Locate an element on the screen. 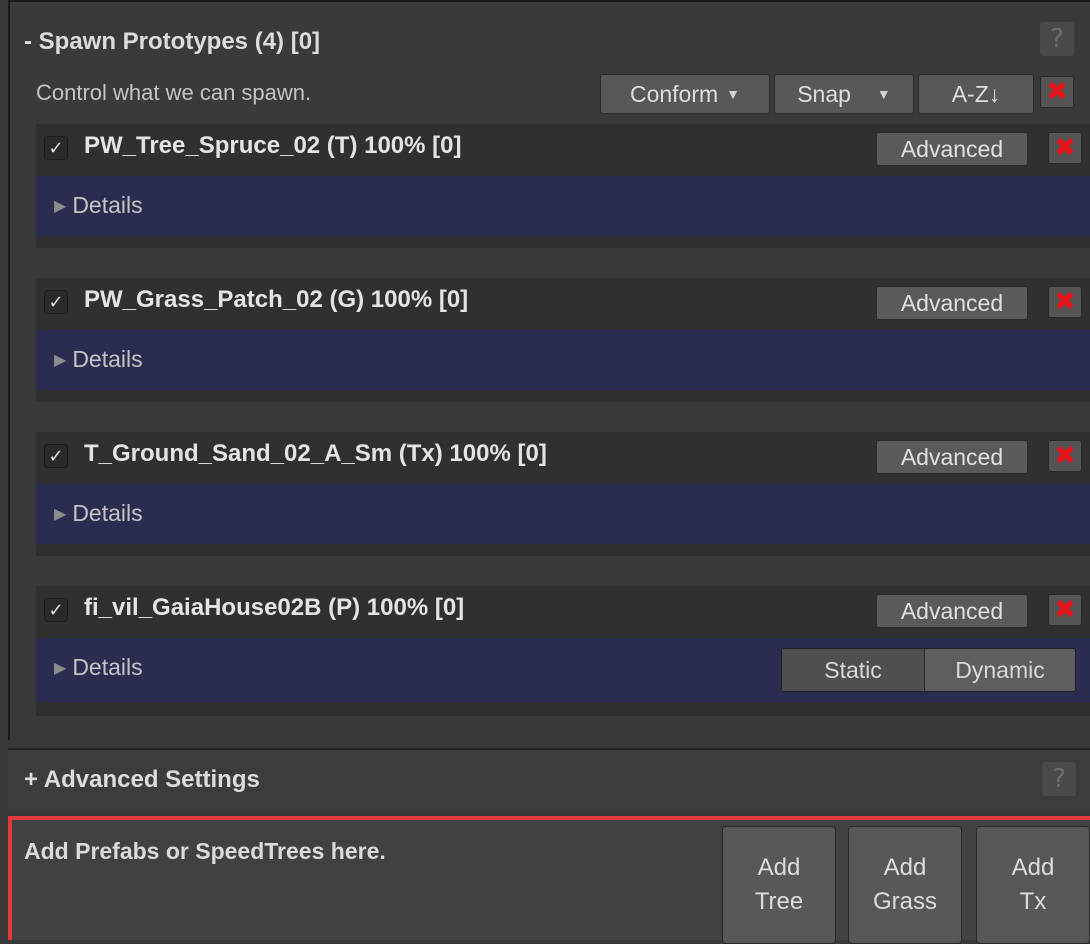 The height and width of the screenshot is (944, 1090). prototype-name: fi_vil_GaiaHouse02B (P) 100% [0] is located at coordinates (274, 608).